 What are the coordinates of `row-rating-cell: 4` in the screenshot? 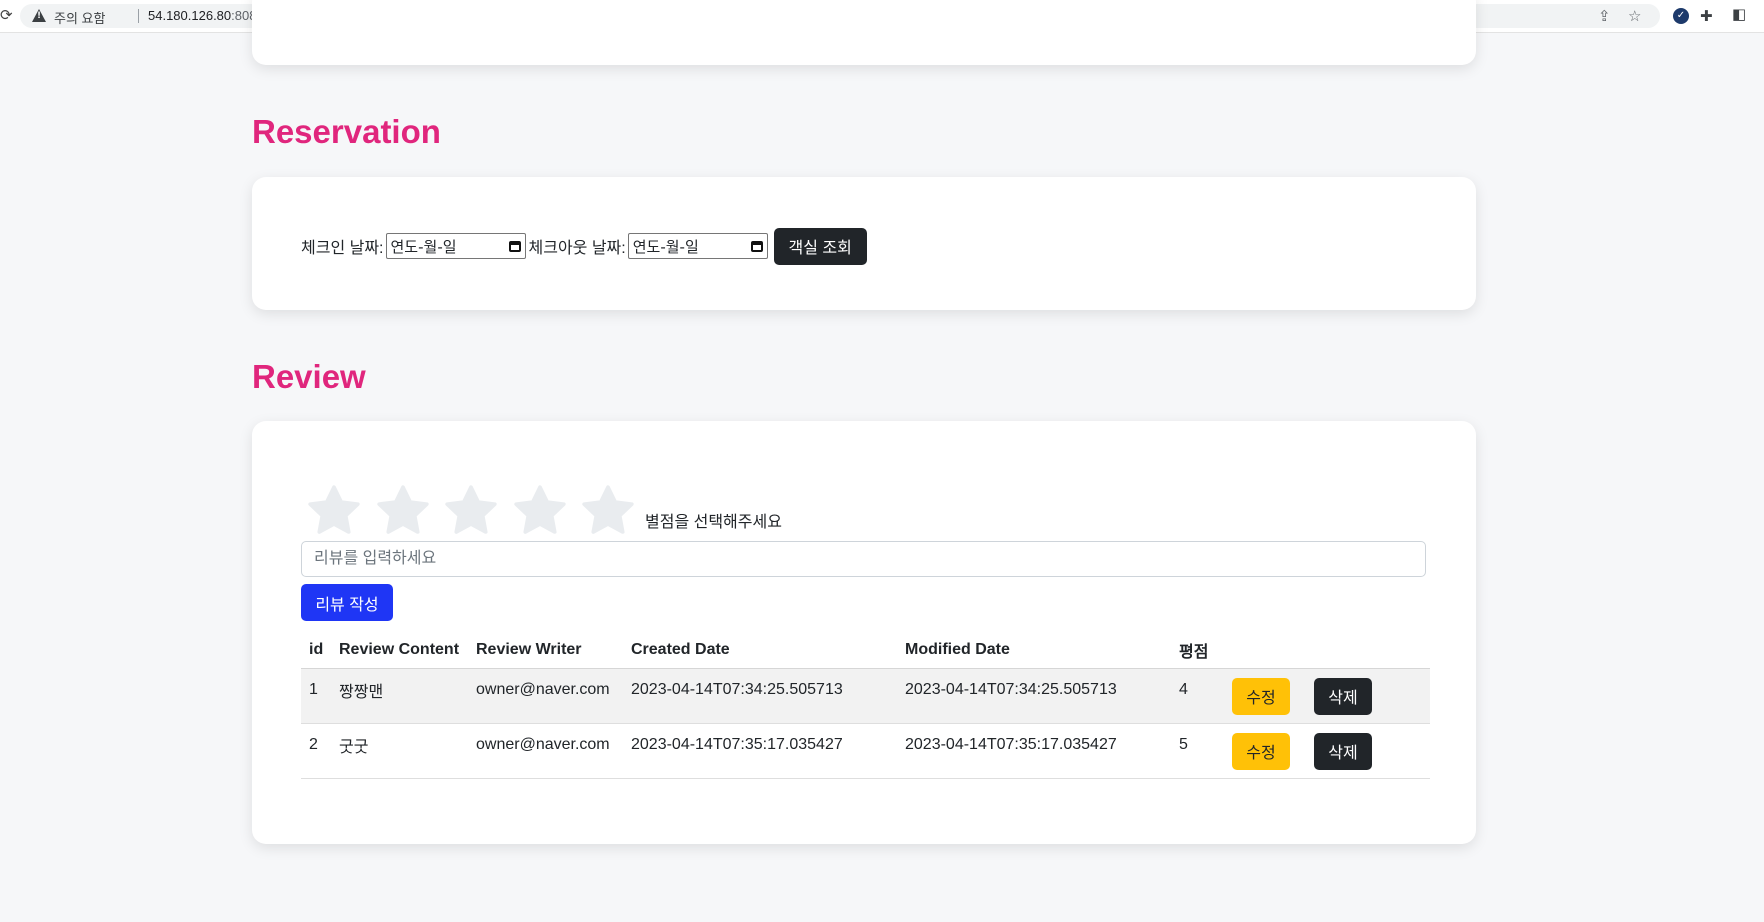 It's located at (1197, 696).